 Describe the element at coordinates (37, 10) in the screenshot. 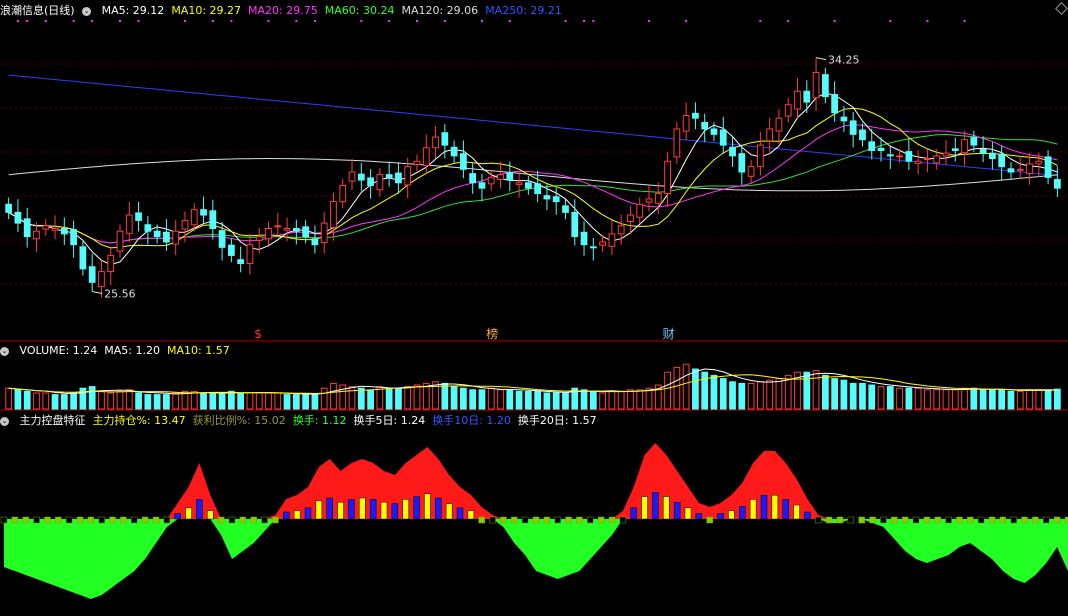

I see `stock-title: 浪潮信息(日线)` at that location.